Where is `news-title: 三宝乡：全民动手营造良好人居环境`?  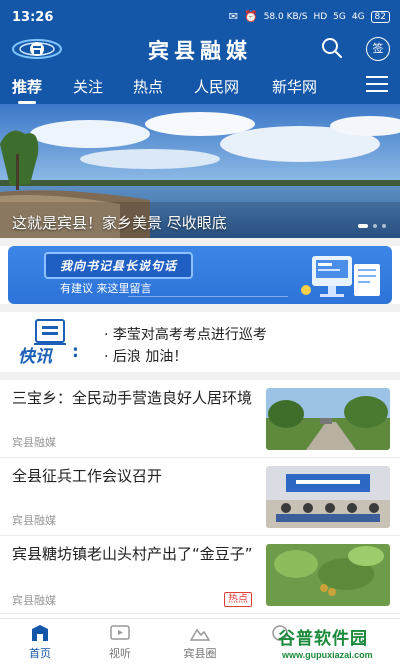
news-title: 三宝乡：全民动手营造良好人居环境 is located at coordinates (132, 398).